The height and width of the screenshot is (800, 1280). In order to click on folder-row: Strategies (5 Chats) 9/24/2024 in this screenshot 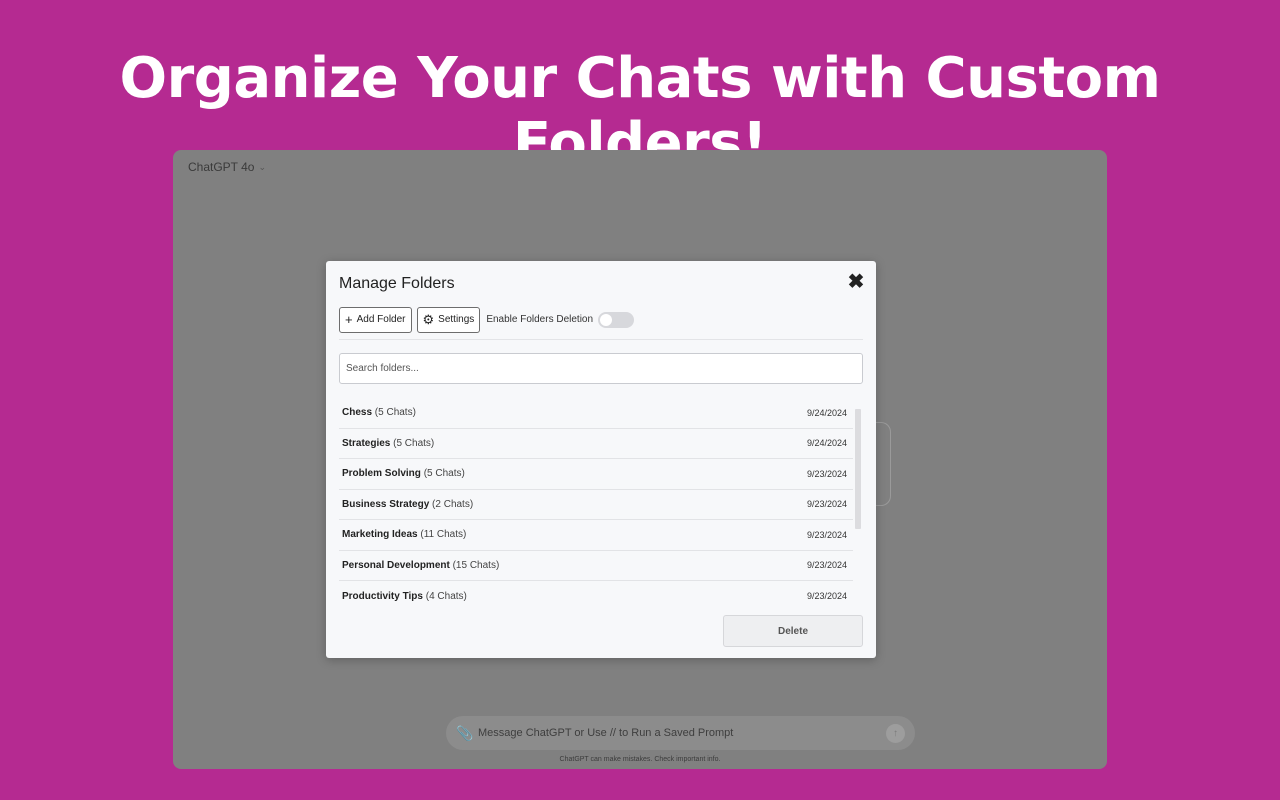, I will do `click(596, 444)`.